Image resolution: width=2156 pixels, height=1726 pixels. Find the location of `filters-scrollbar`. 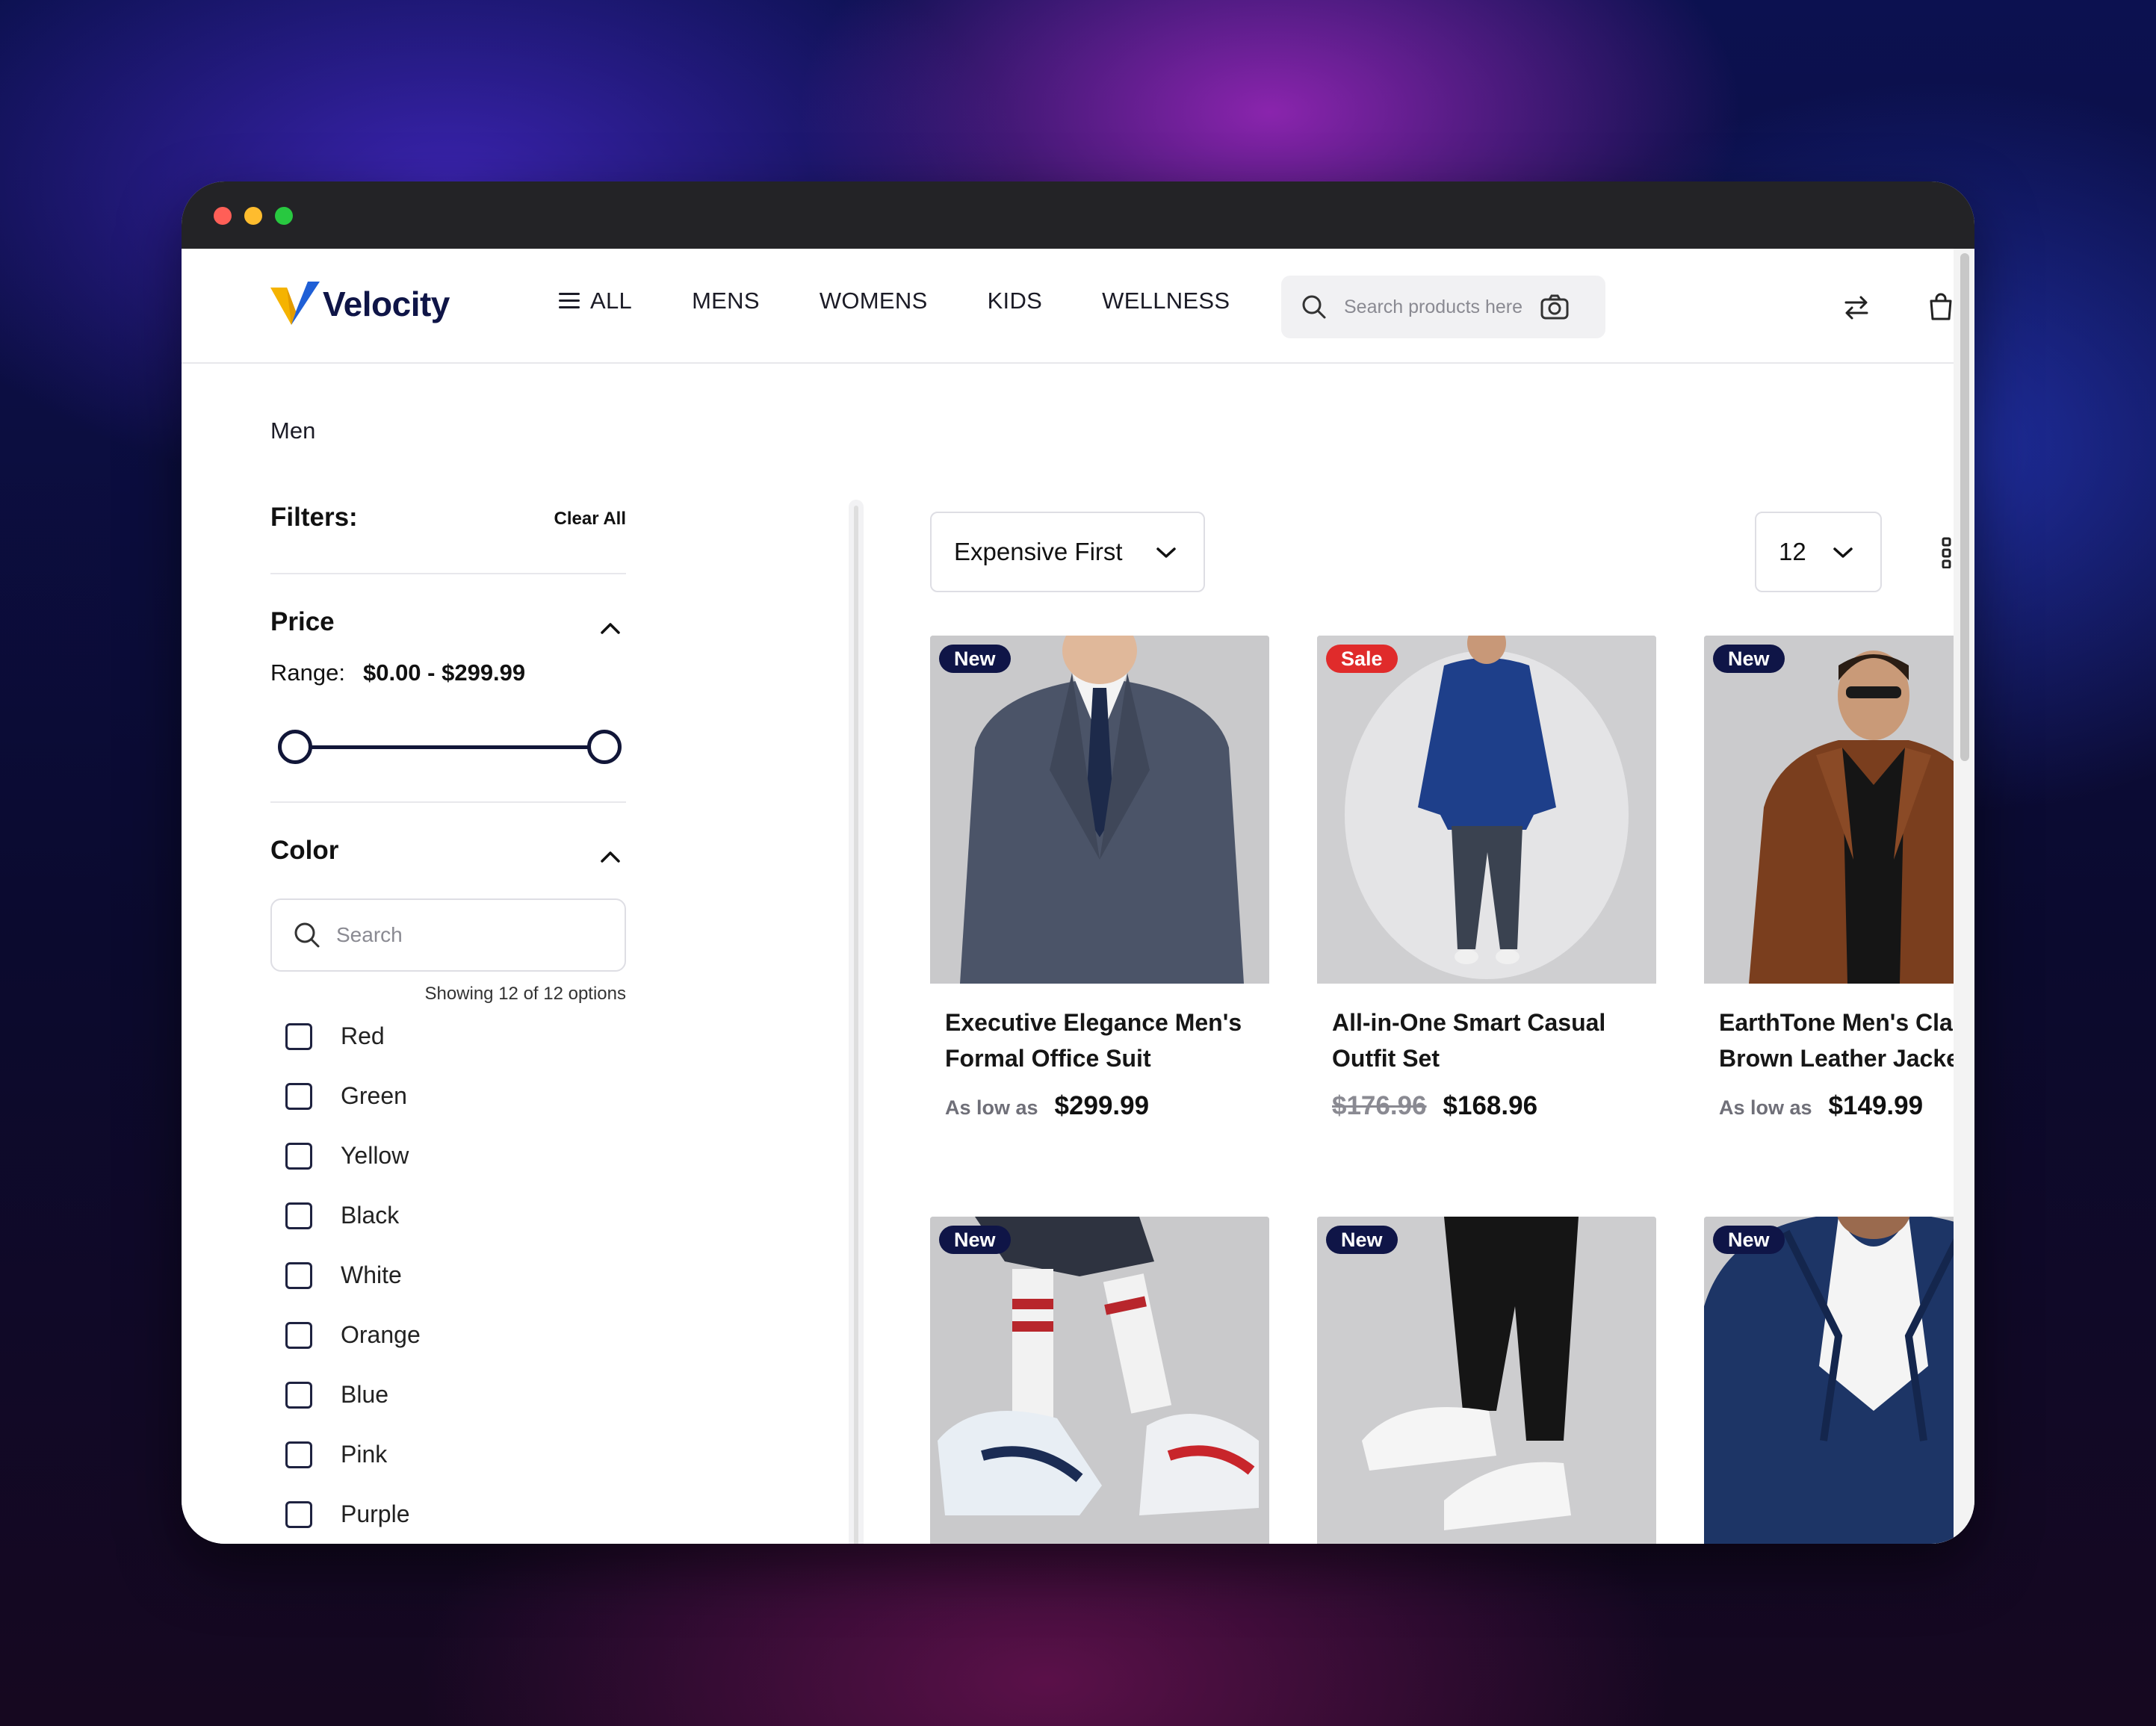

filters-scrollbar is located at coordinates (856, 1022).